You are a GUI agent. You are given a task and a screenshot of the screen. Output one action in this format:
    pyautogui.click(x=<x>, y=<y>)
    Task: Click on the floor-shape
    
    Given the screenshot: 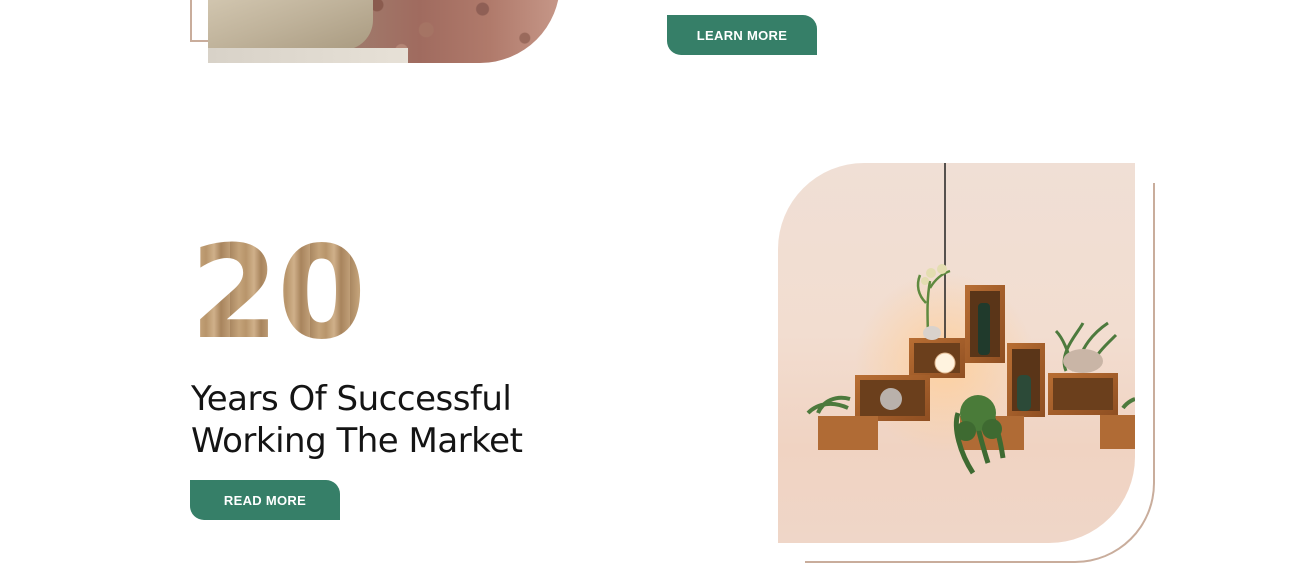 What is the action you would take?
    pyautogui.click(x=308, y=55)
    